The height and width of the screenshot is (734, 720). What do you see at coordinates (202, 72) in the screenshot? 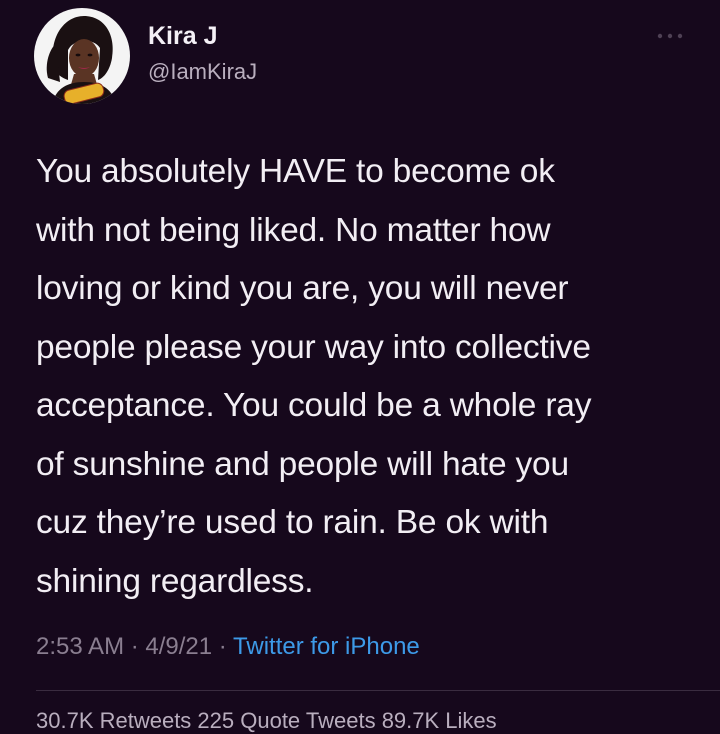
I see `author-handle: @IamKiraJ` at bounding box center [202, 72].